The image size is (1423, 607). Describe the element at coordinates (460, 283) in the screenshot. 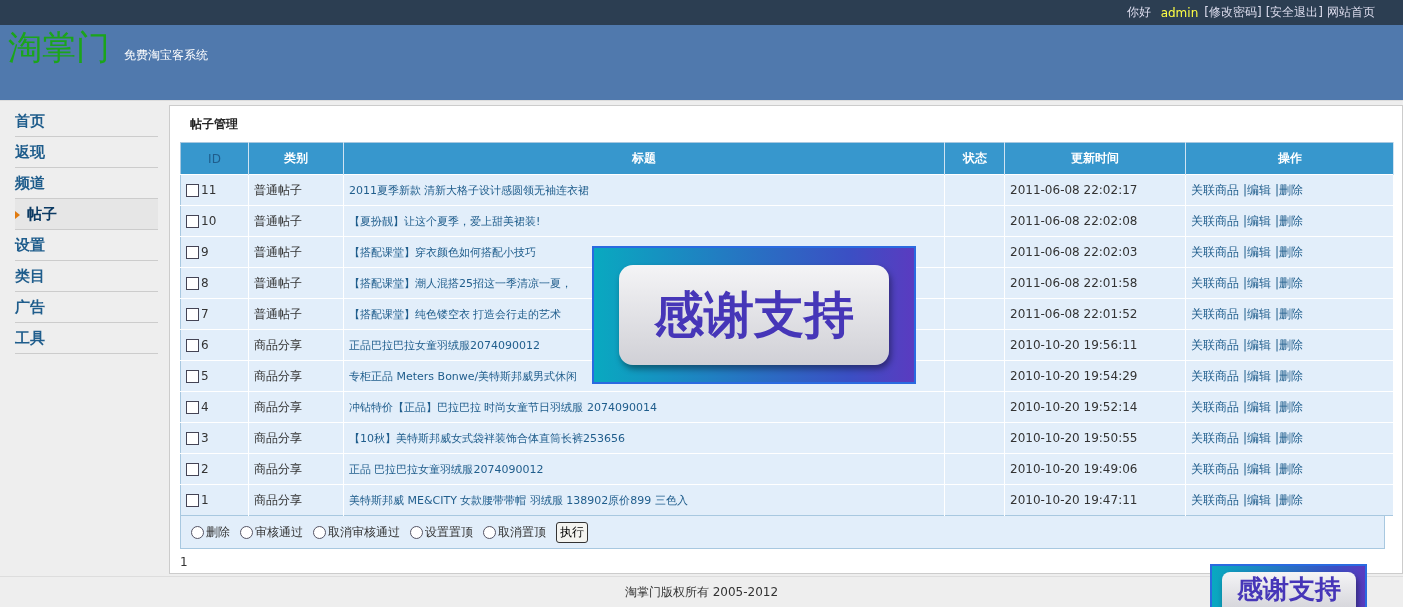

I see `title-link: 【搭配课堂】潮人混搭25招这一季清凉一夏，` at that location.